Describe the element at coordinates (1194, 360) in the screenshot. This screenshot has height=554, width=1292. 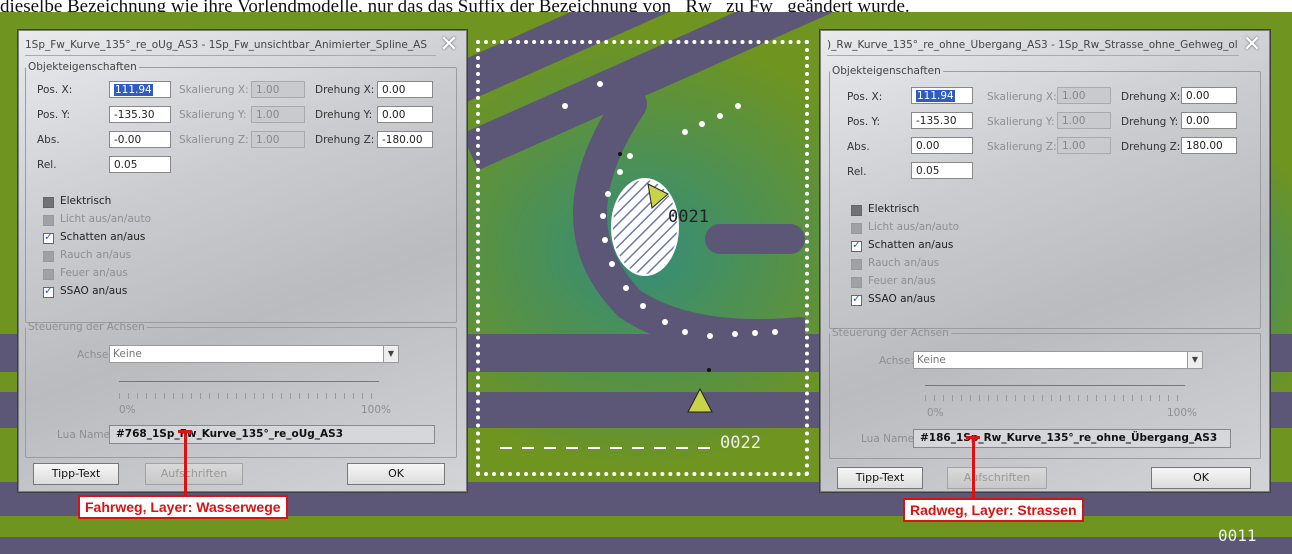
I see `chevron-down-icon: ▼` at that location.